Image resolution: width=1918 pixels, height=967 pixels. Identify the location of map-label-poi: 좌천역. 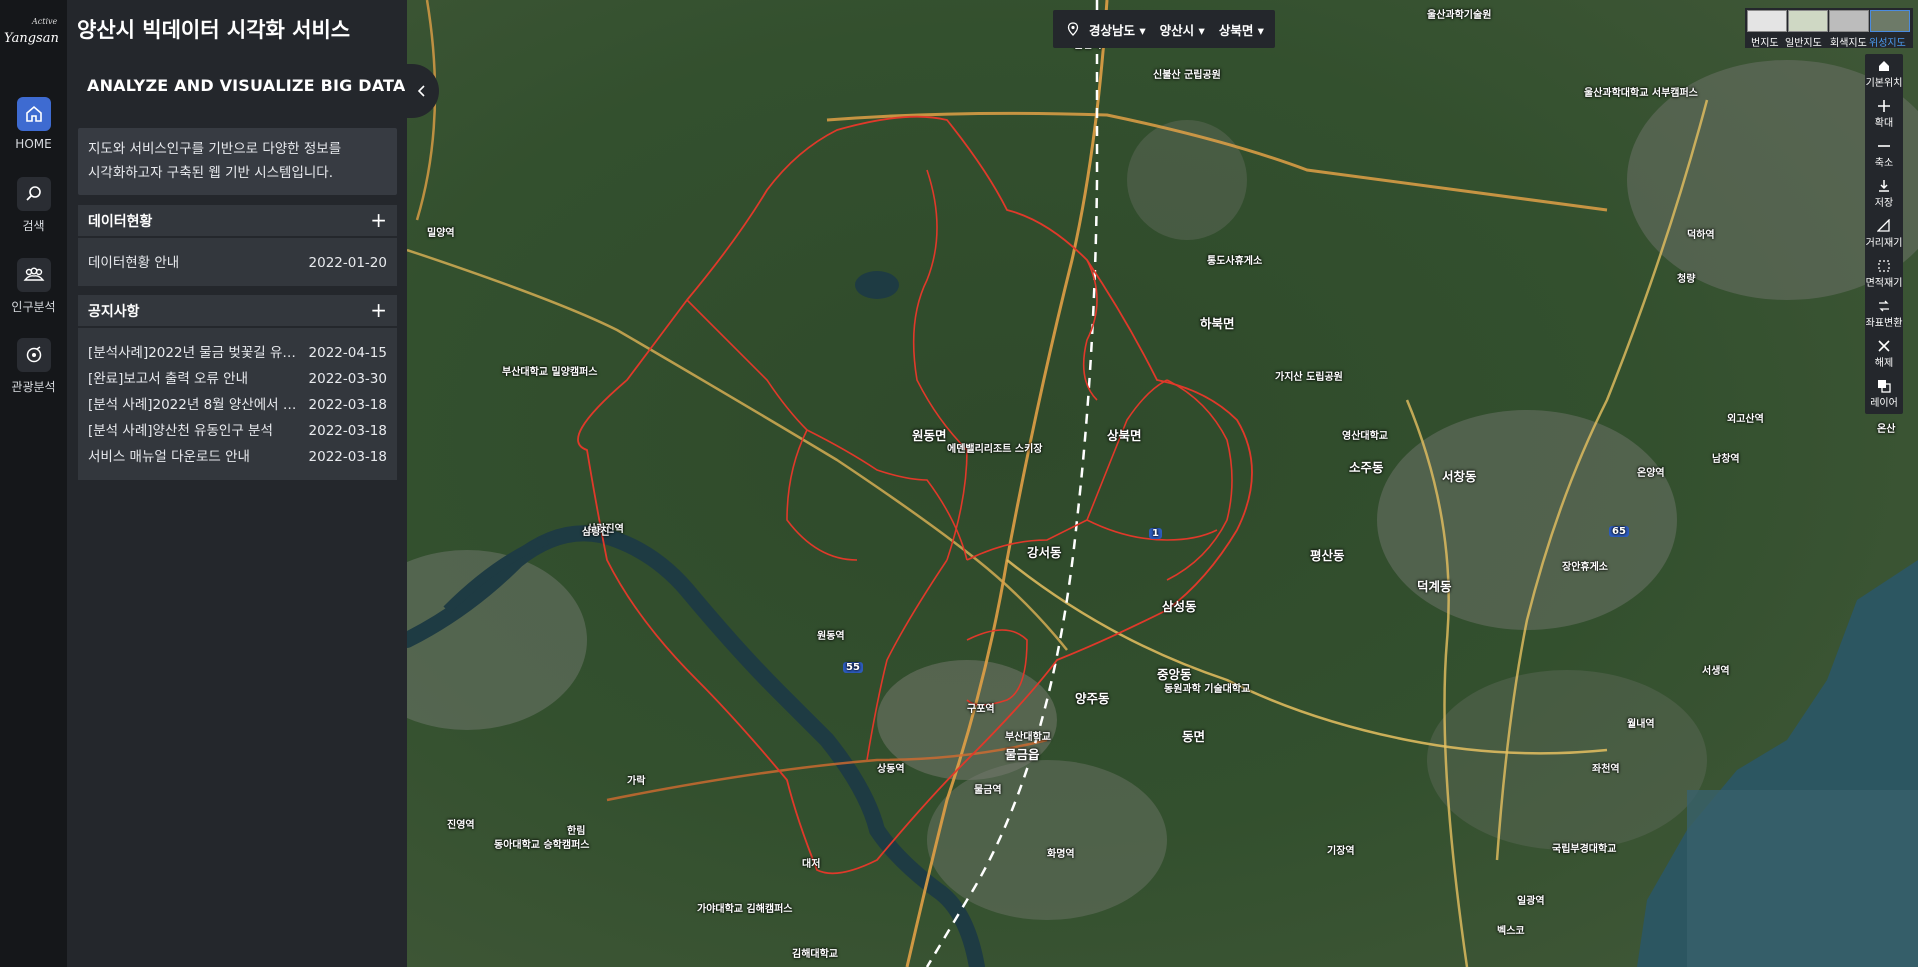
(1606, 769).